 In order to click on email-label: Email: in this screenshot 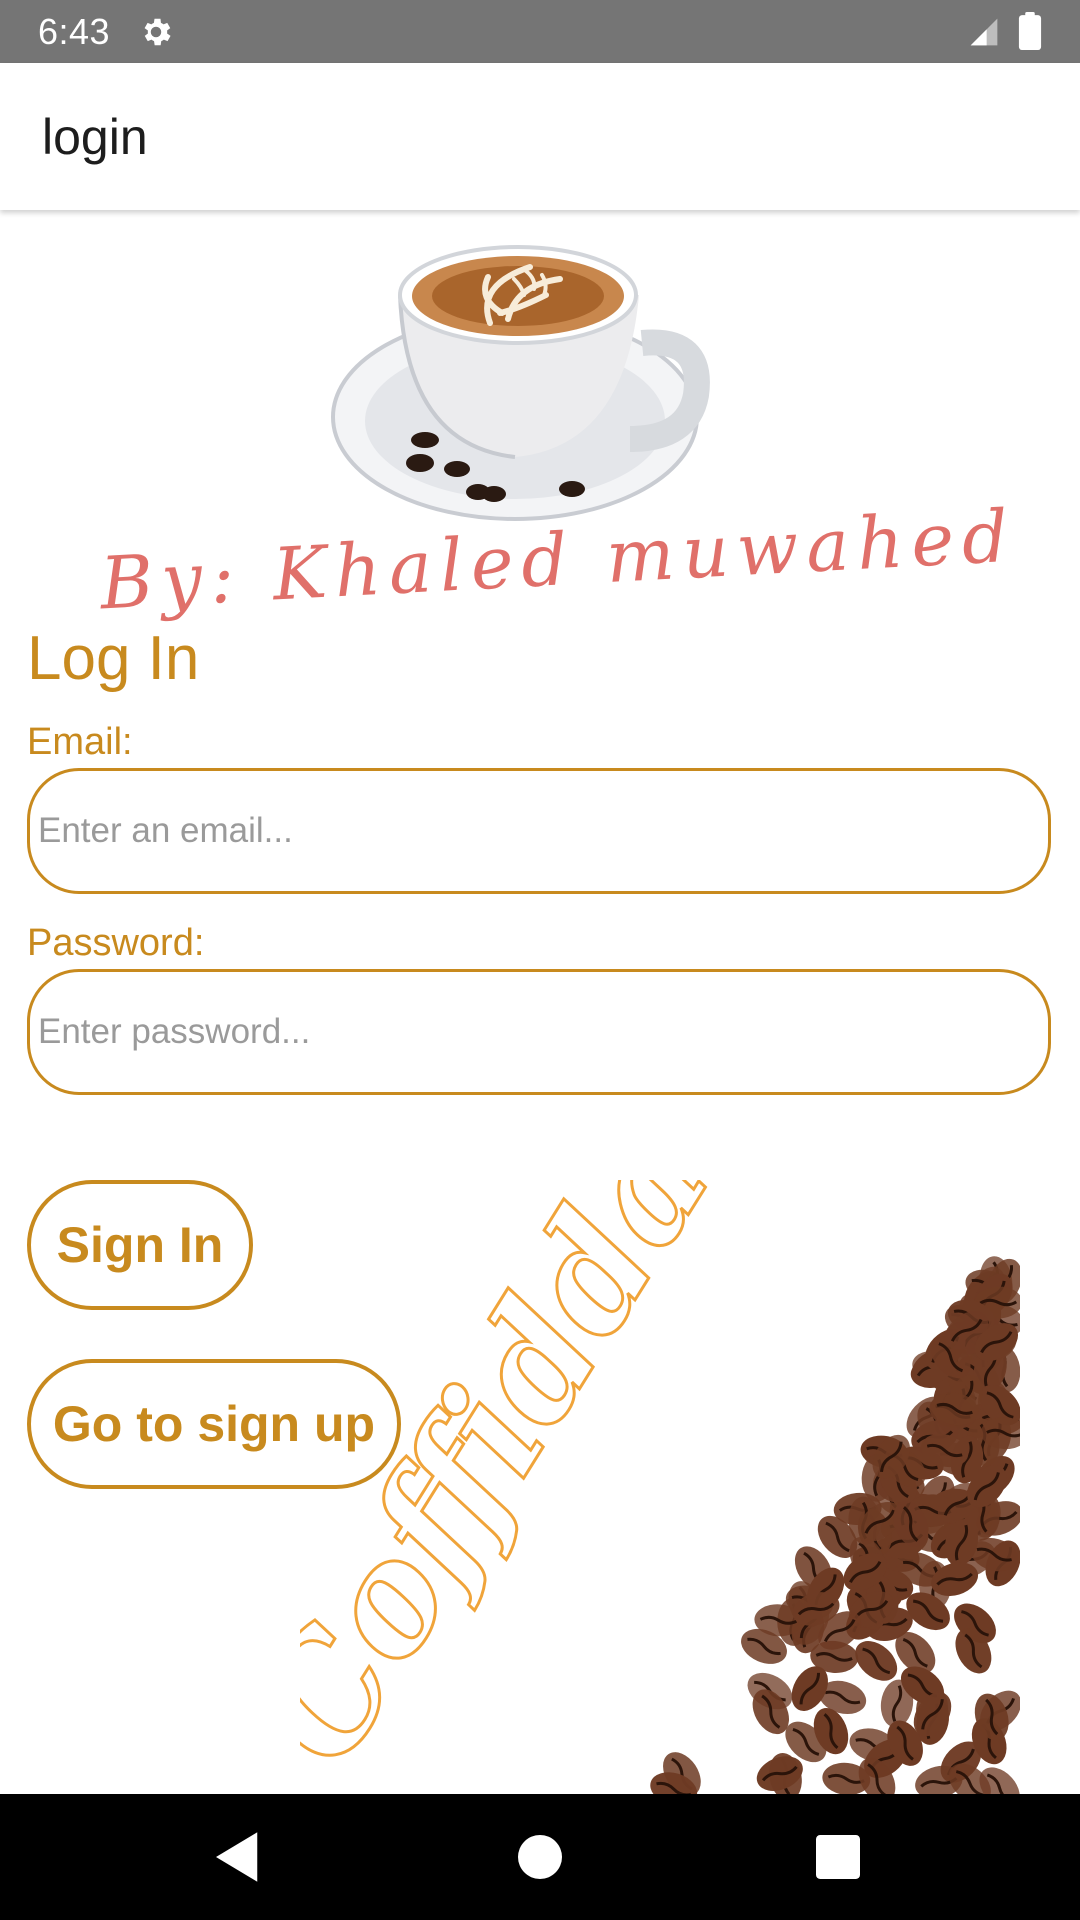, I will do `click(80, 742)`.